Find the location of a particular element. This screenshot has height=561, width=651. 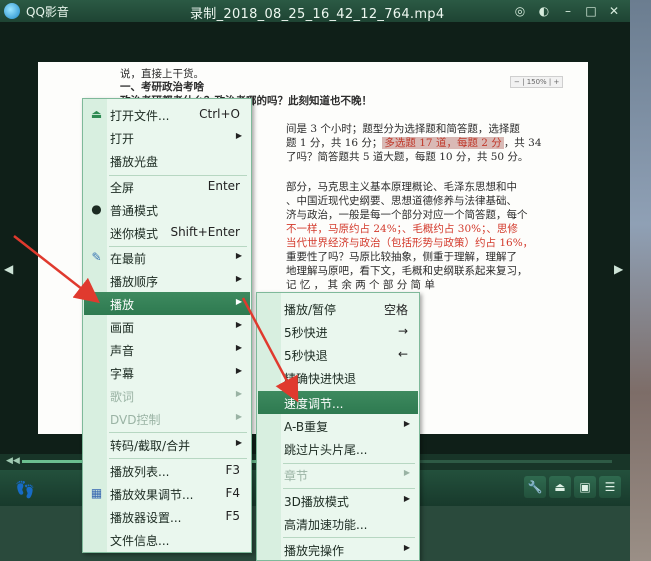

submenu-ab-repeat: A-B重复 ▶ is located at coordinates (338, 425).